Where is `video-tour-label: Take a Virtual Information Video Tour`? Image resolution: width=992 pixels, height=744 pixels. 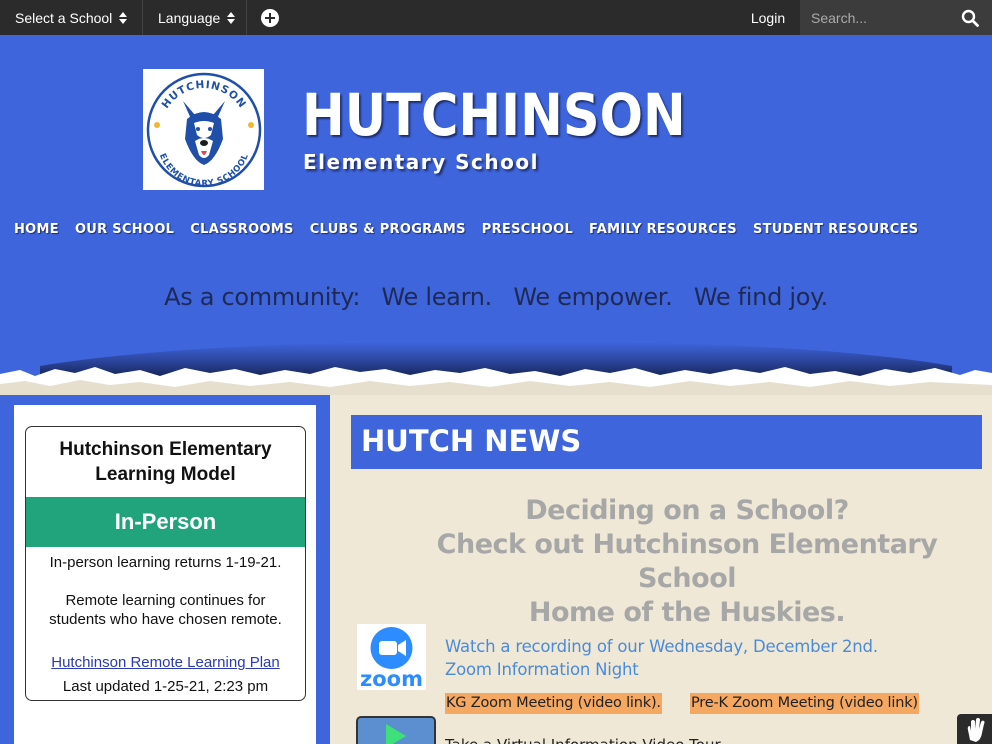 video-tour-label: Take a Virtual Information Video Tour is located at coordinates (595, 740).